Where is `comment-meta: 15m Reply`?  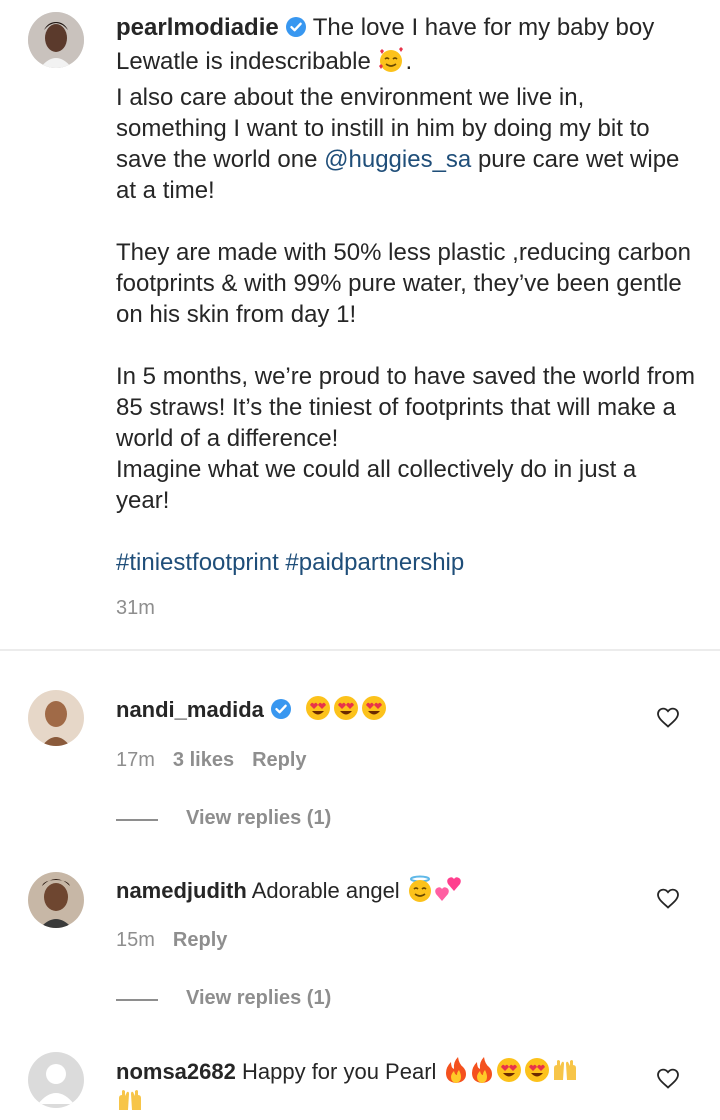
comment-meta: 15m Reply is located at coordinates (171, 940).